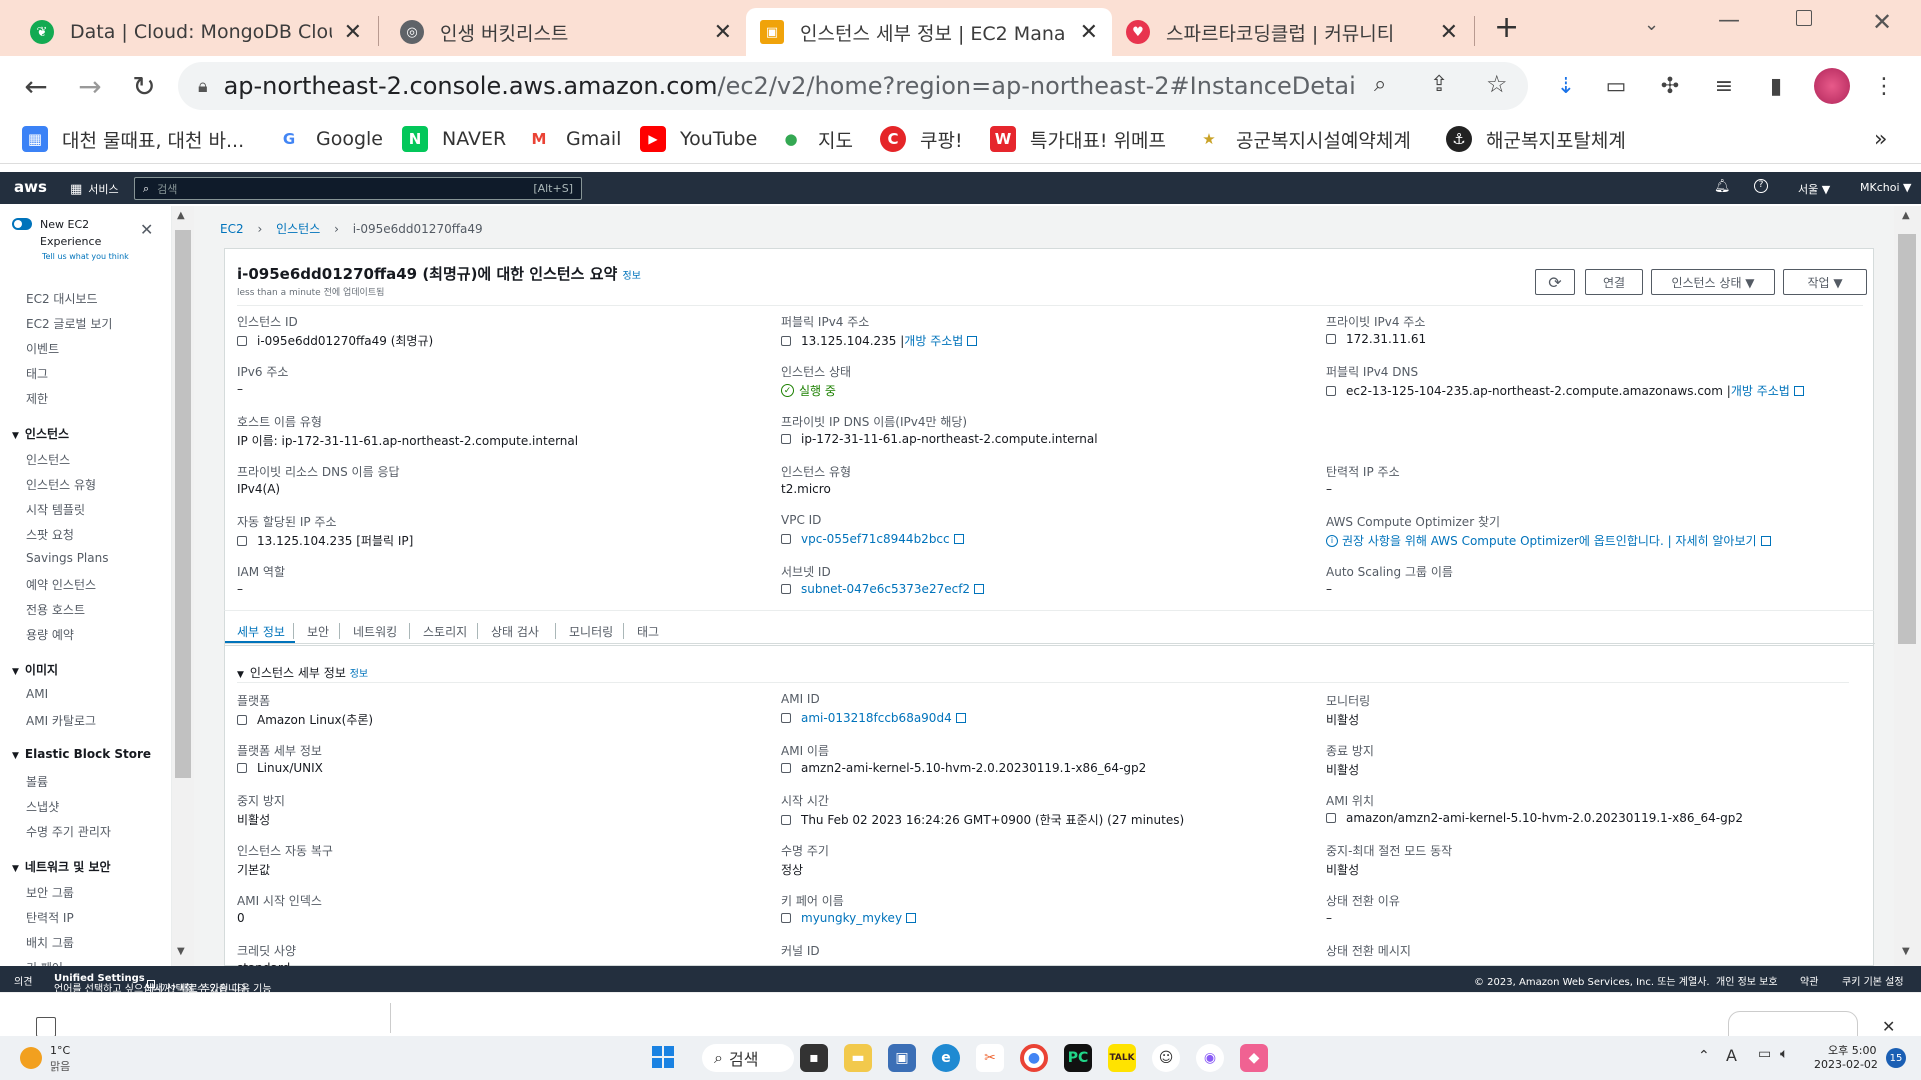 The height and width of the screenshot is (1080, 1921). I want to click on maximize-icon, so click(1804, 18).